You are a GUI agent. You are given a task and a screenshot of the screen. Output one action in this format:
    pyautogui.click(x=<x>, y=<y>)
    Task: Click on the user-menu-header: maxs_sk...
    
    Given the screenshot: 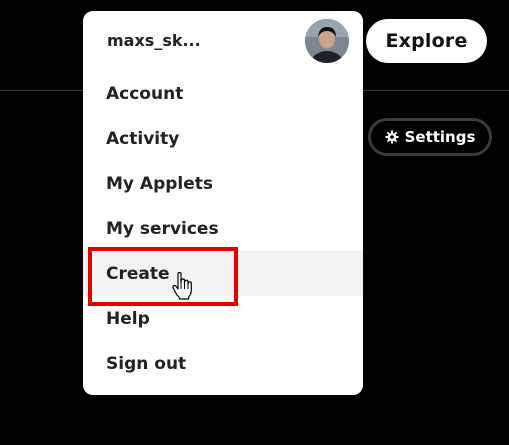 What is the action you would take?
    pyautogui.click(x=223, y=42)
    